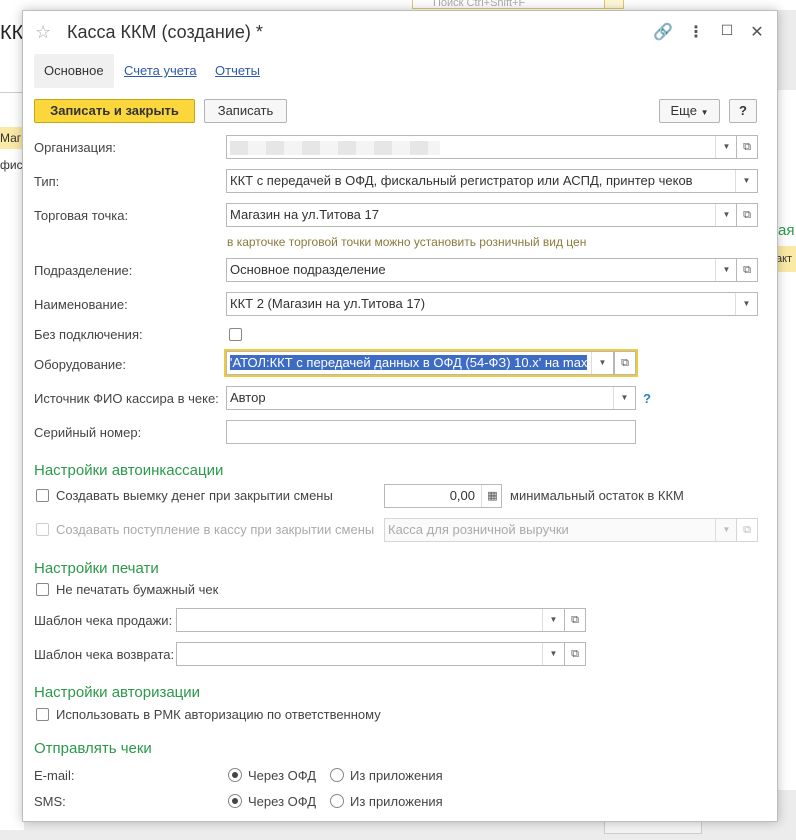 The width and height of the screenshot is (796, 840). I want to click on offline-label: Без подключения:, so click(88, 334).